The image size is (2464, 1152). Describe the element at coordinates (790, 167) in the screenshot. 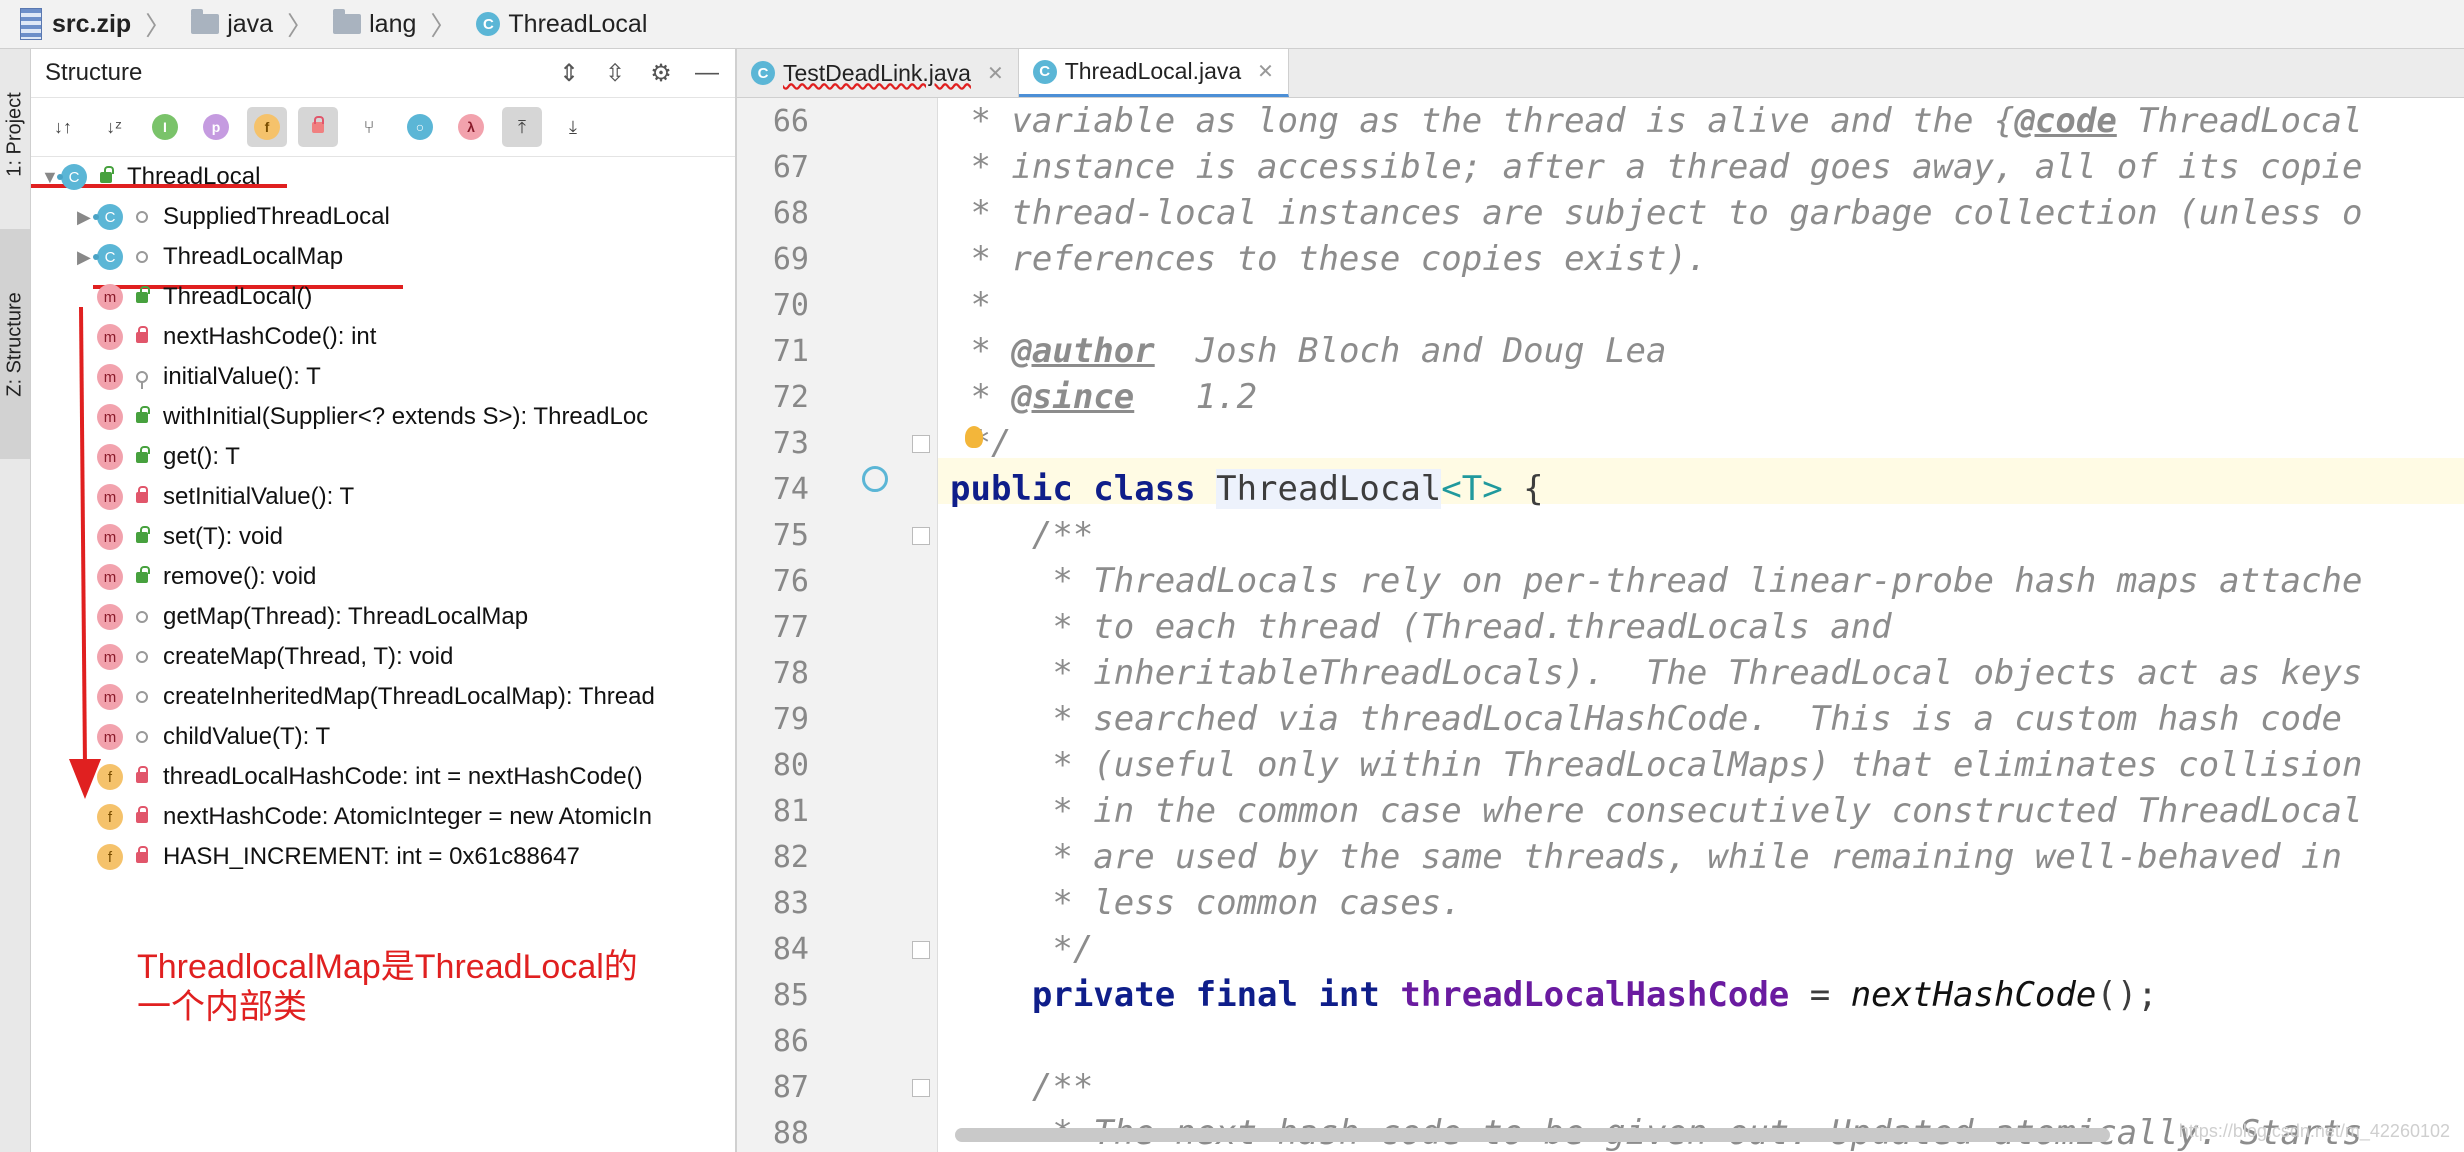

I see `line-number: 67` at that location.